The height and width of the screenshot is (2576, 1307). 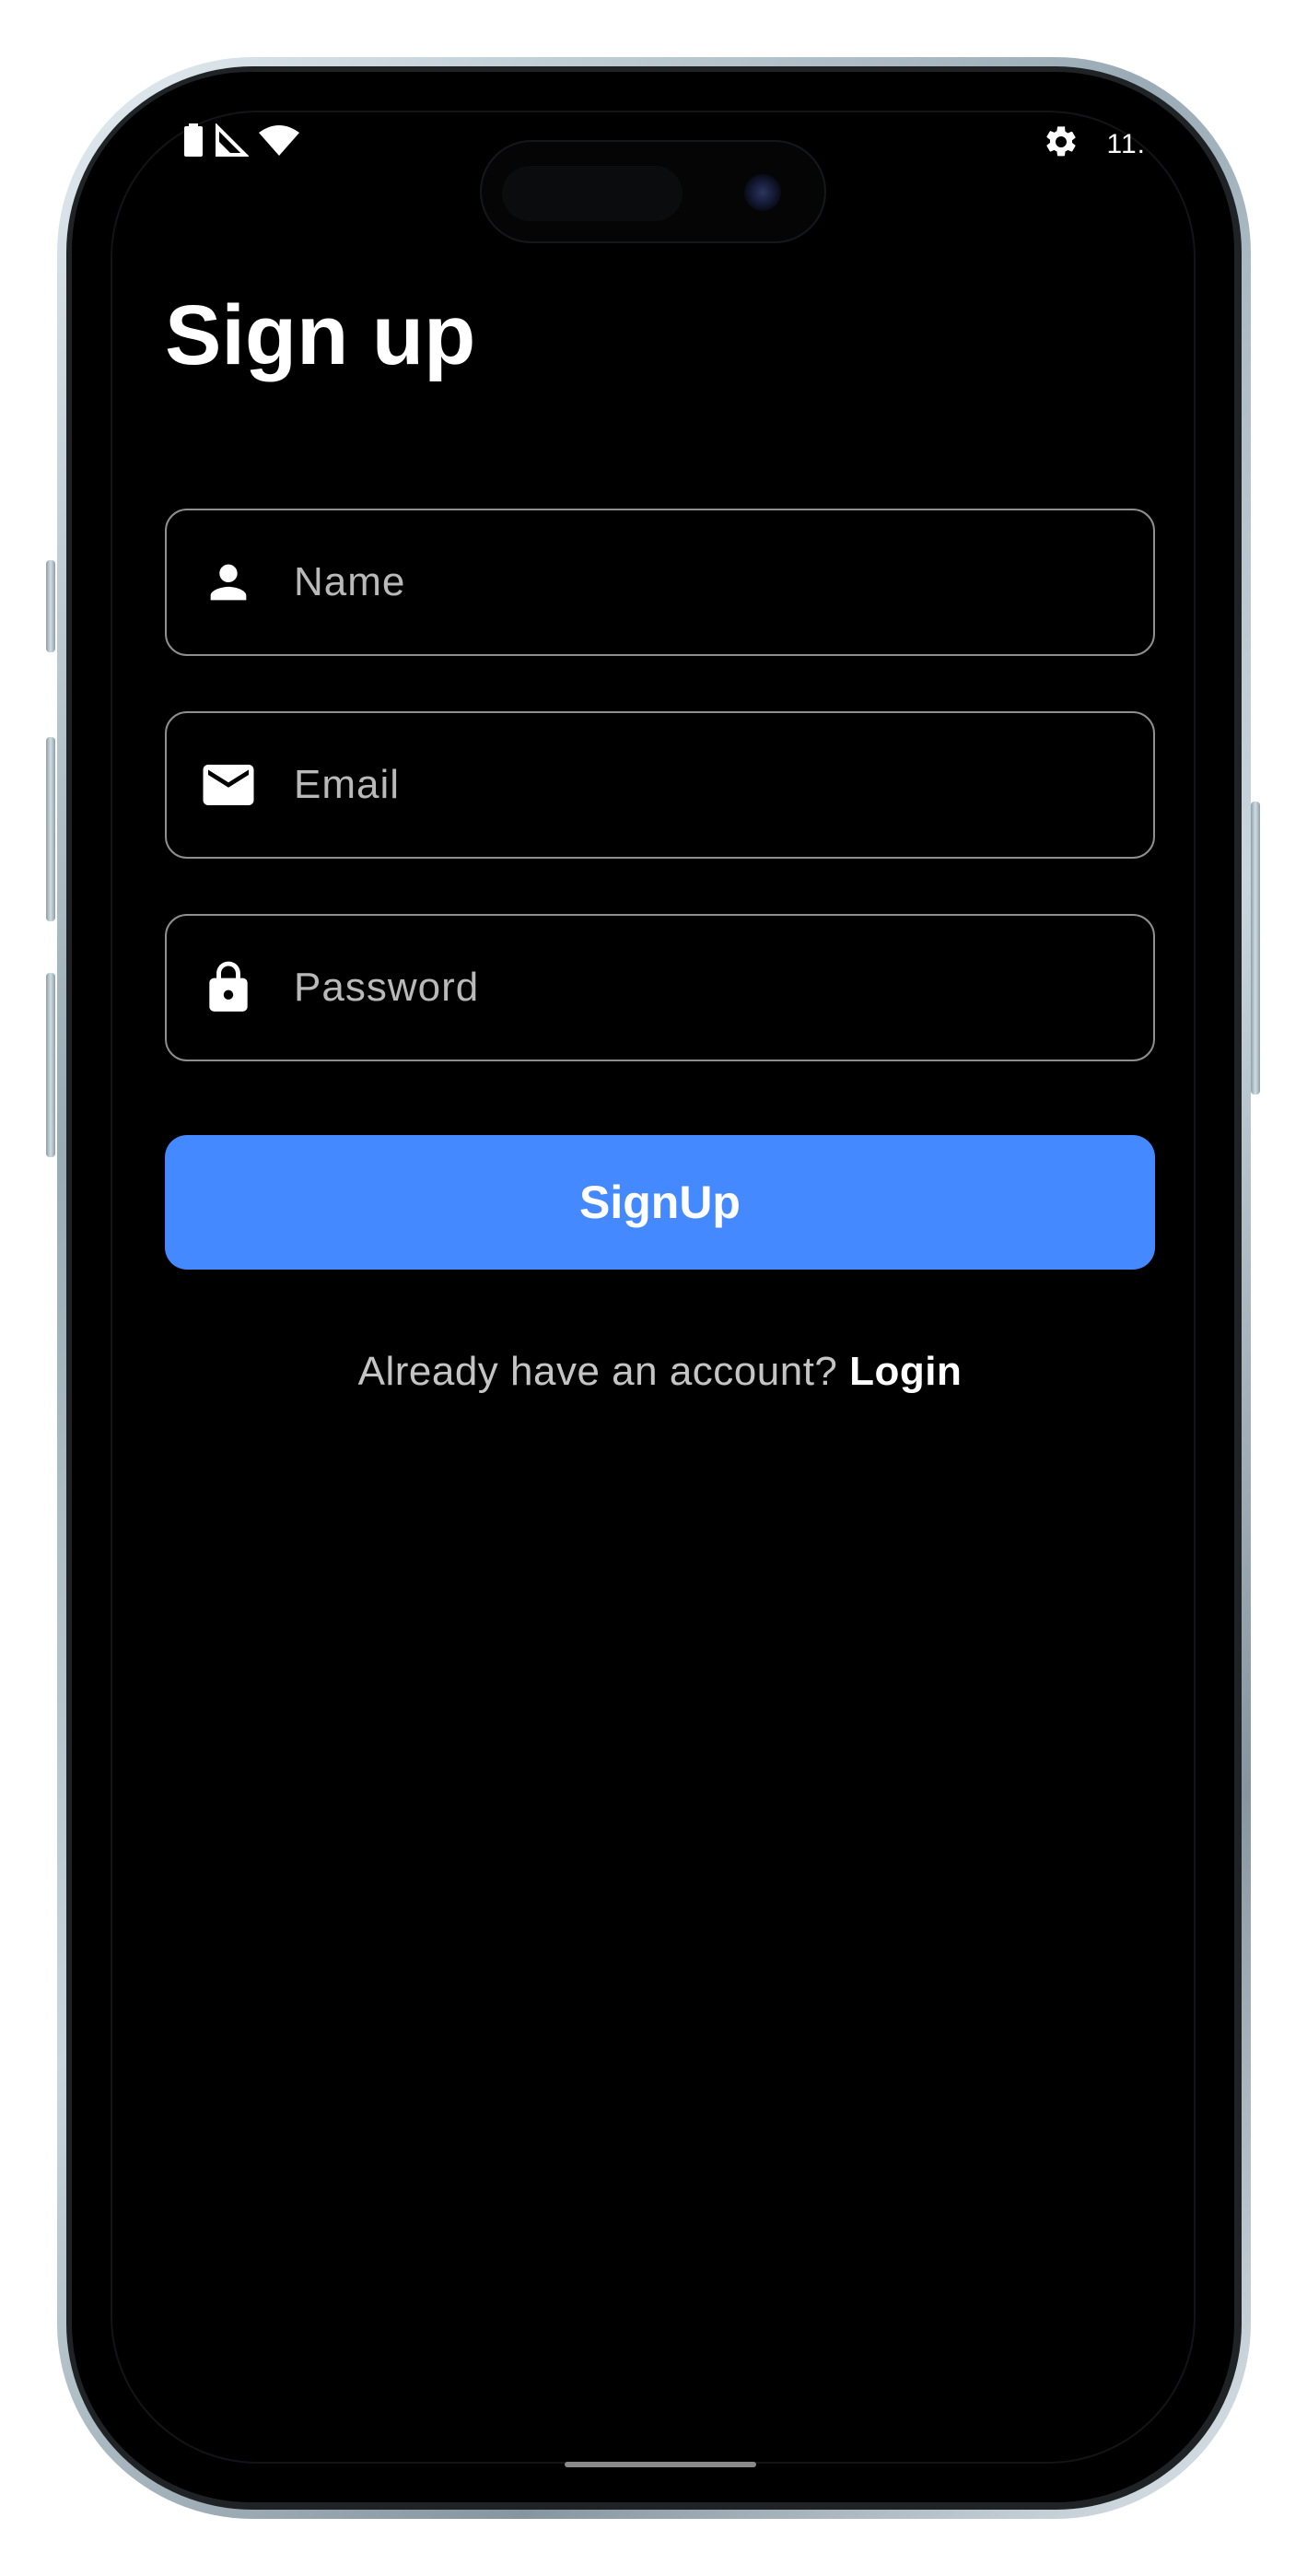 I want to click on password-input, so click(x=710, y=988).